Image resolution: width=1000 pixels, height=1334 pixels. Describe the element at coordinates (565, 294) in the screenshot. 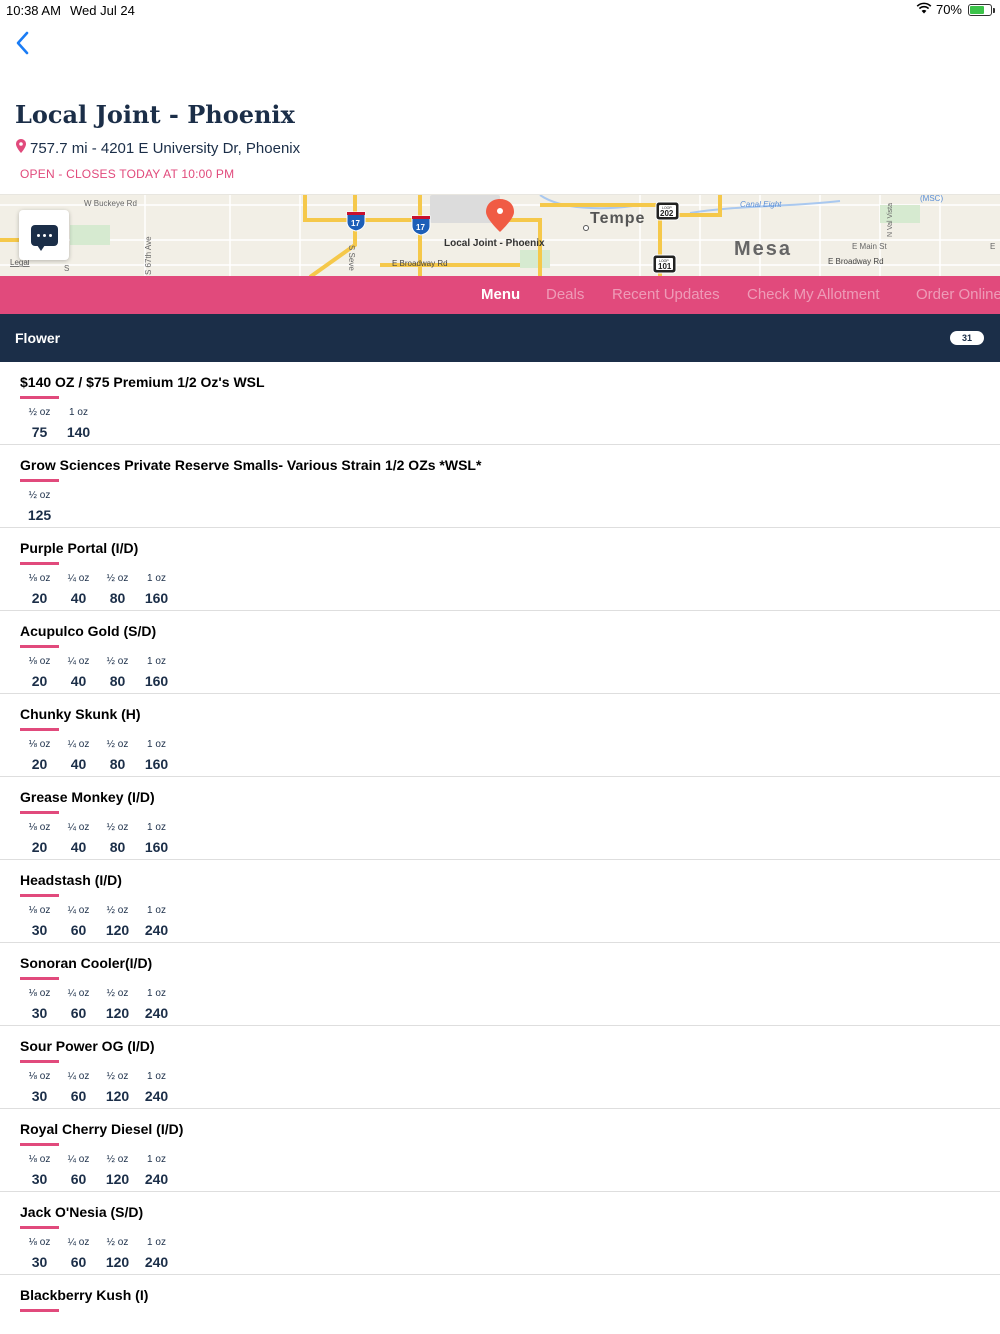

I see `tab-deals: Deals` at that location.